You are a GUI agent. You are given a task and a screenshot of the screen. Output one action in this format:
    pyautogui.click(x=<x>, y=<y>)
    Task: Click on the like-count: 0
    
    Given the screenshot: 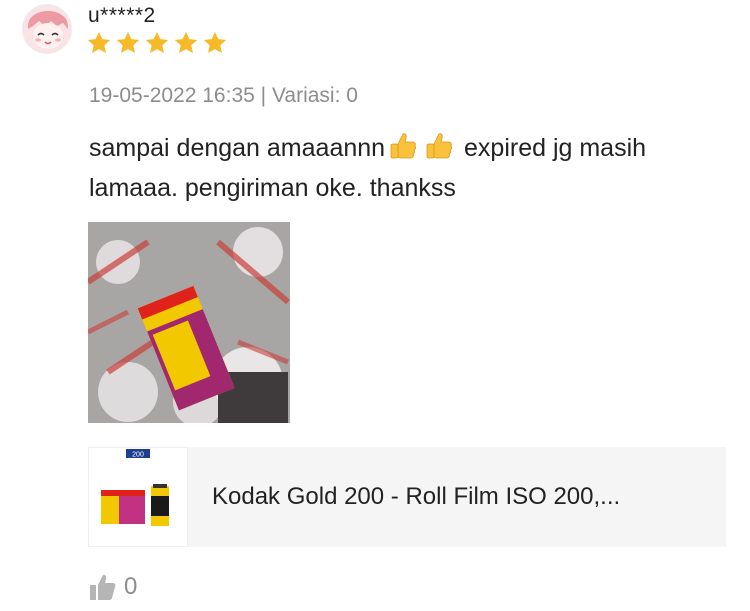 What is the action you would take?
    pyautogui.click(x=131, y=586)
    